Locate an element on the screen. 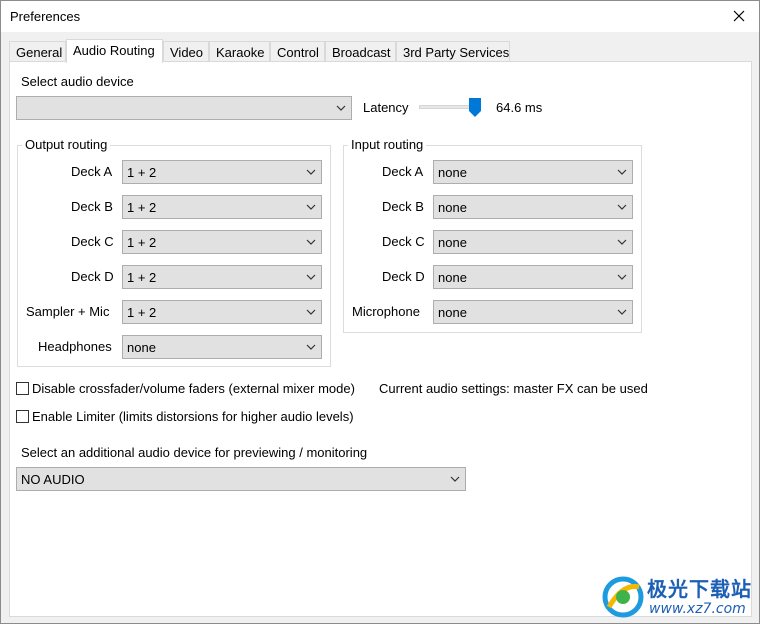  watermark-url: www.xz7.com is located at coordinates (697, 609).